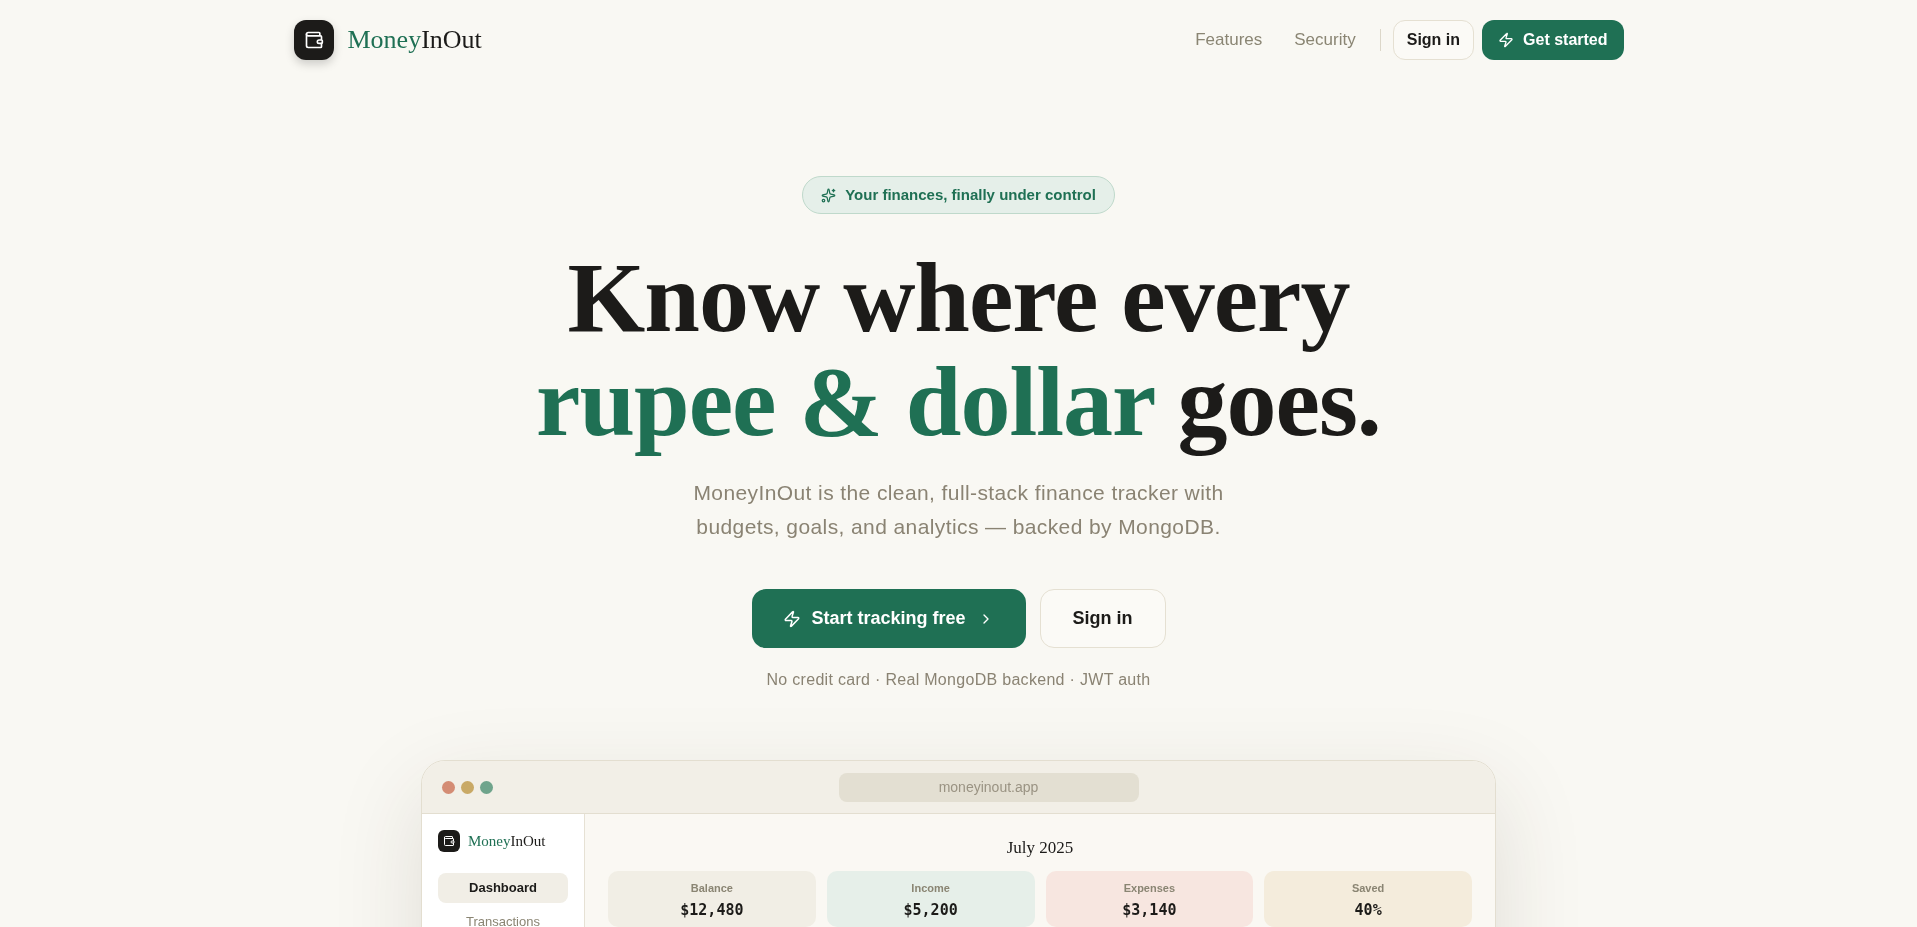 This screenshot has width=1917, height=927. Describe the element at coordinates (1040, 848) in the screenshot. I see `month-title: July 2025` at that location.